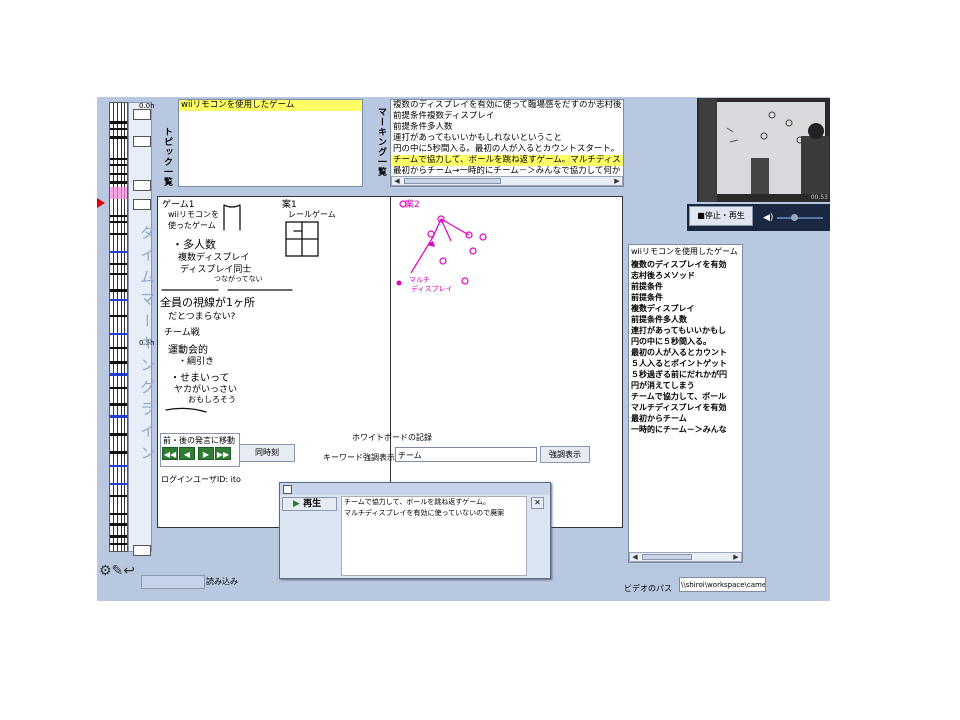 Image resolution: width=960 pixels, height=720 pixels. Describe the element at coordinates (685, 330) in the screenshot. I see `note-item: 連打があってもいいかもし` at that location.